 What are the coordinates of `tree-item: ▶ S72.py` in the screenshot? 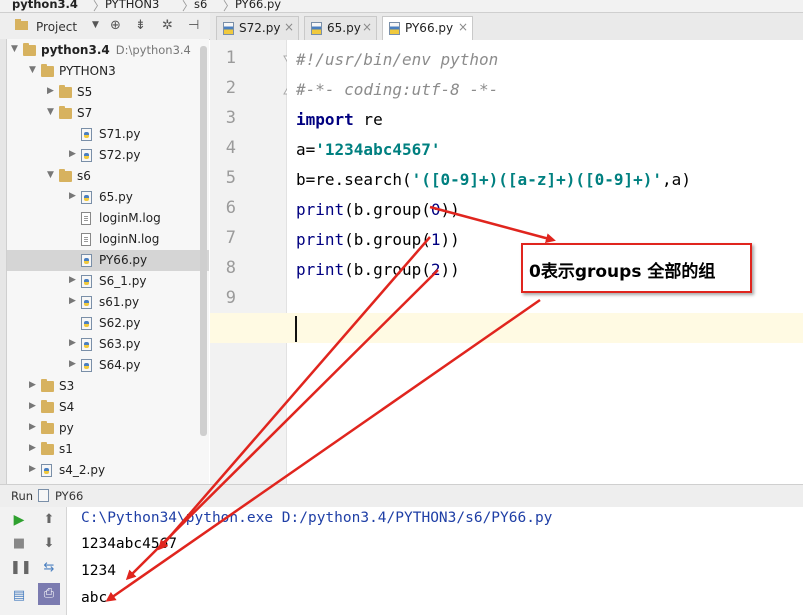 It's located at (108, 155).